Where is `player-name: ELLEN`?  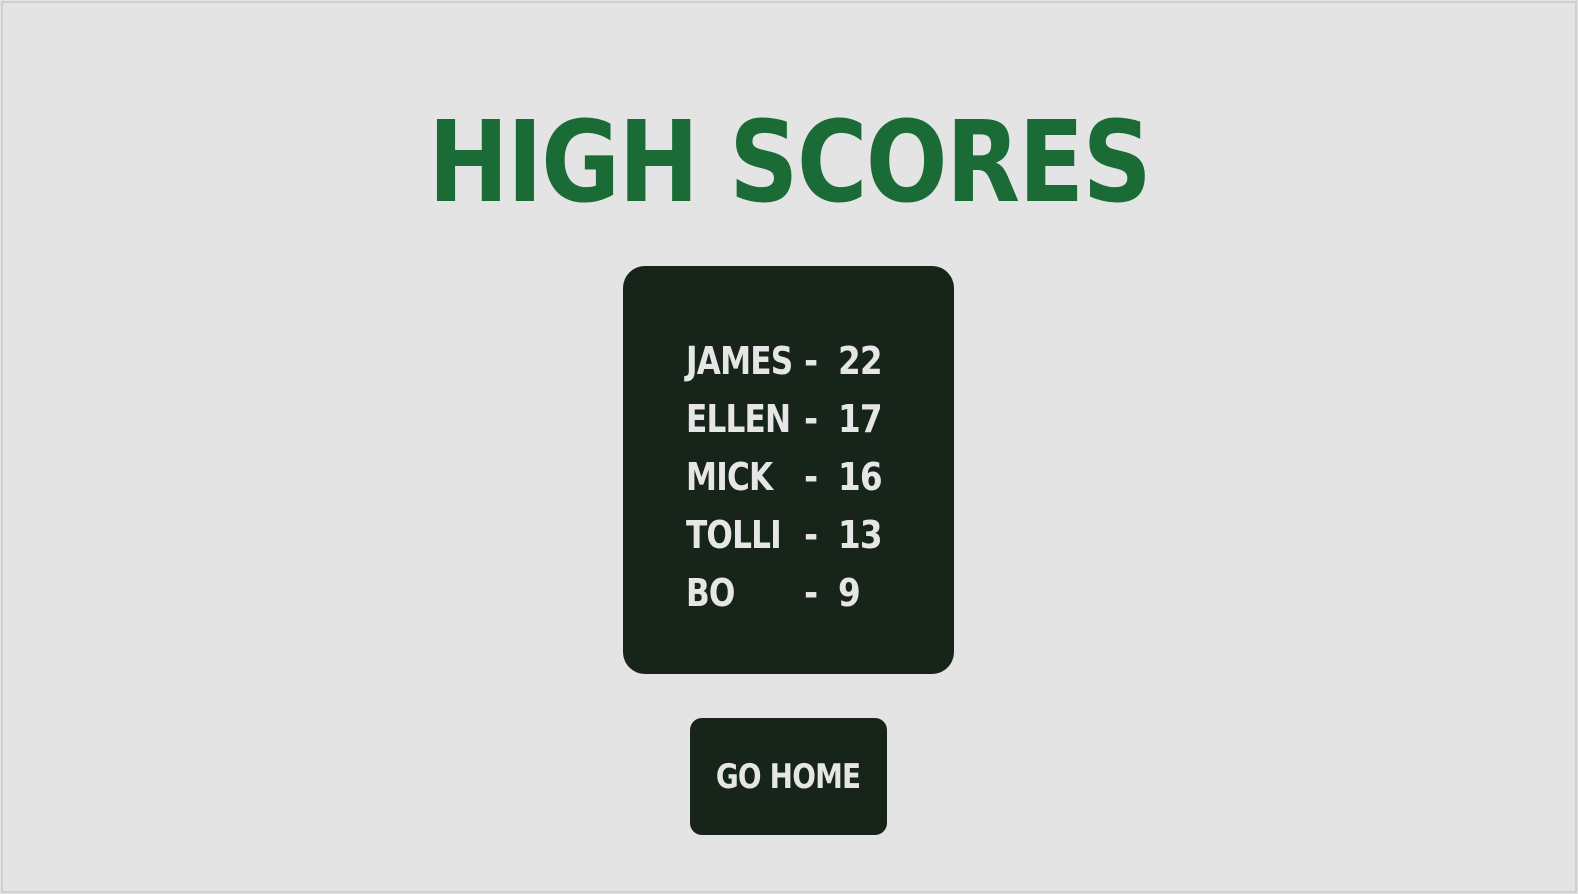
player-name: ELLEN is located at coordinates (738, 419).